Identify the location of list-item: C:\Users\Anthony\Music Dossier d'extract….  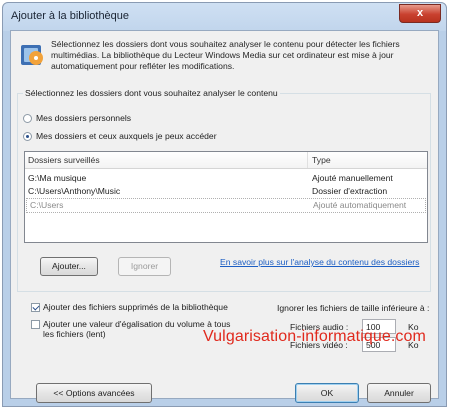
(226, 191).